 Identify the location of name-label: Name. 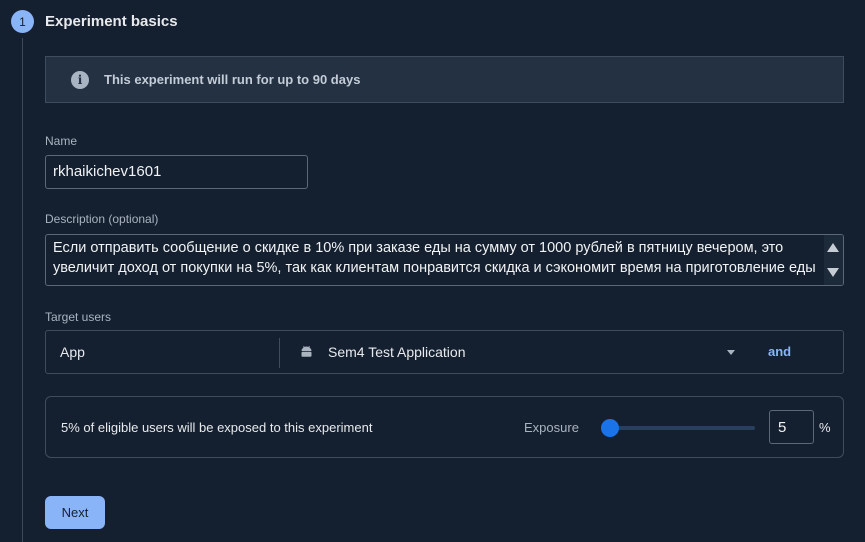
(61, 141).